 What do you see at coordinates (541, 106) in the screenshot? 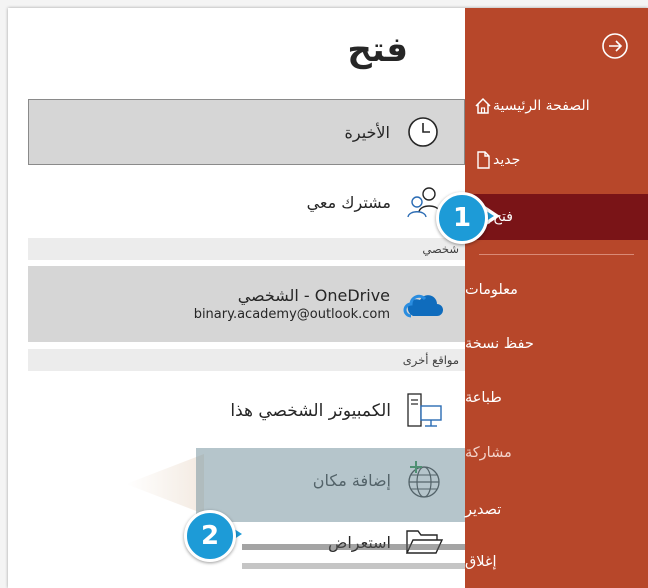
I see `nav-item-home-label: الصفحة الرئيسية` at bounding box center [541, 106].